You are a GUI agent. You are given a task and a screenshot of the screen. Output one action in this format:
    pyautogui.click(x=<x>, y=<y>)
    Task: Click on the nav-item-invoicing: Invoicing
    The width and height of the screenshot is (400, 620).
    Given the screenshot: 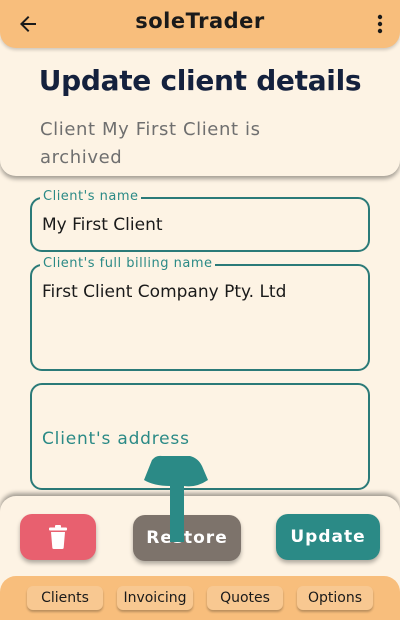 What is the action you would take?
    pyautogui.click(x=155, y=598)
    